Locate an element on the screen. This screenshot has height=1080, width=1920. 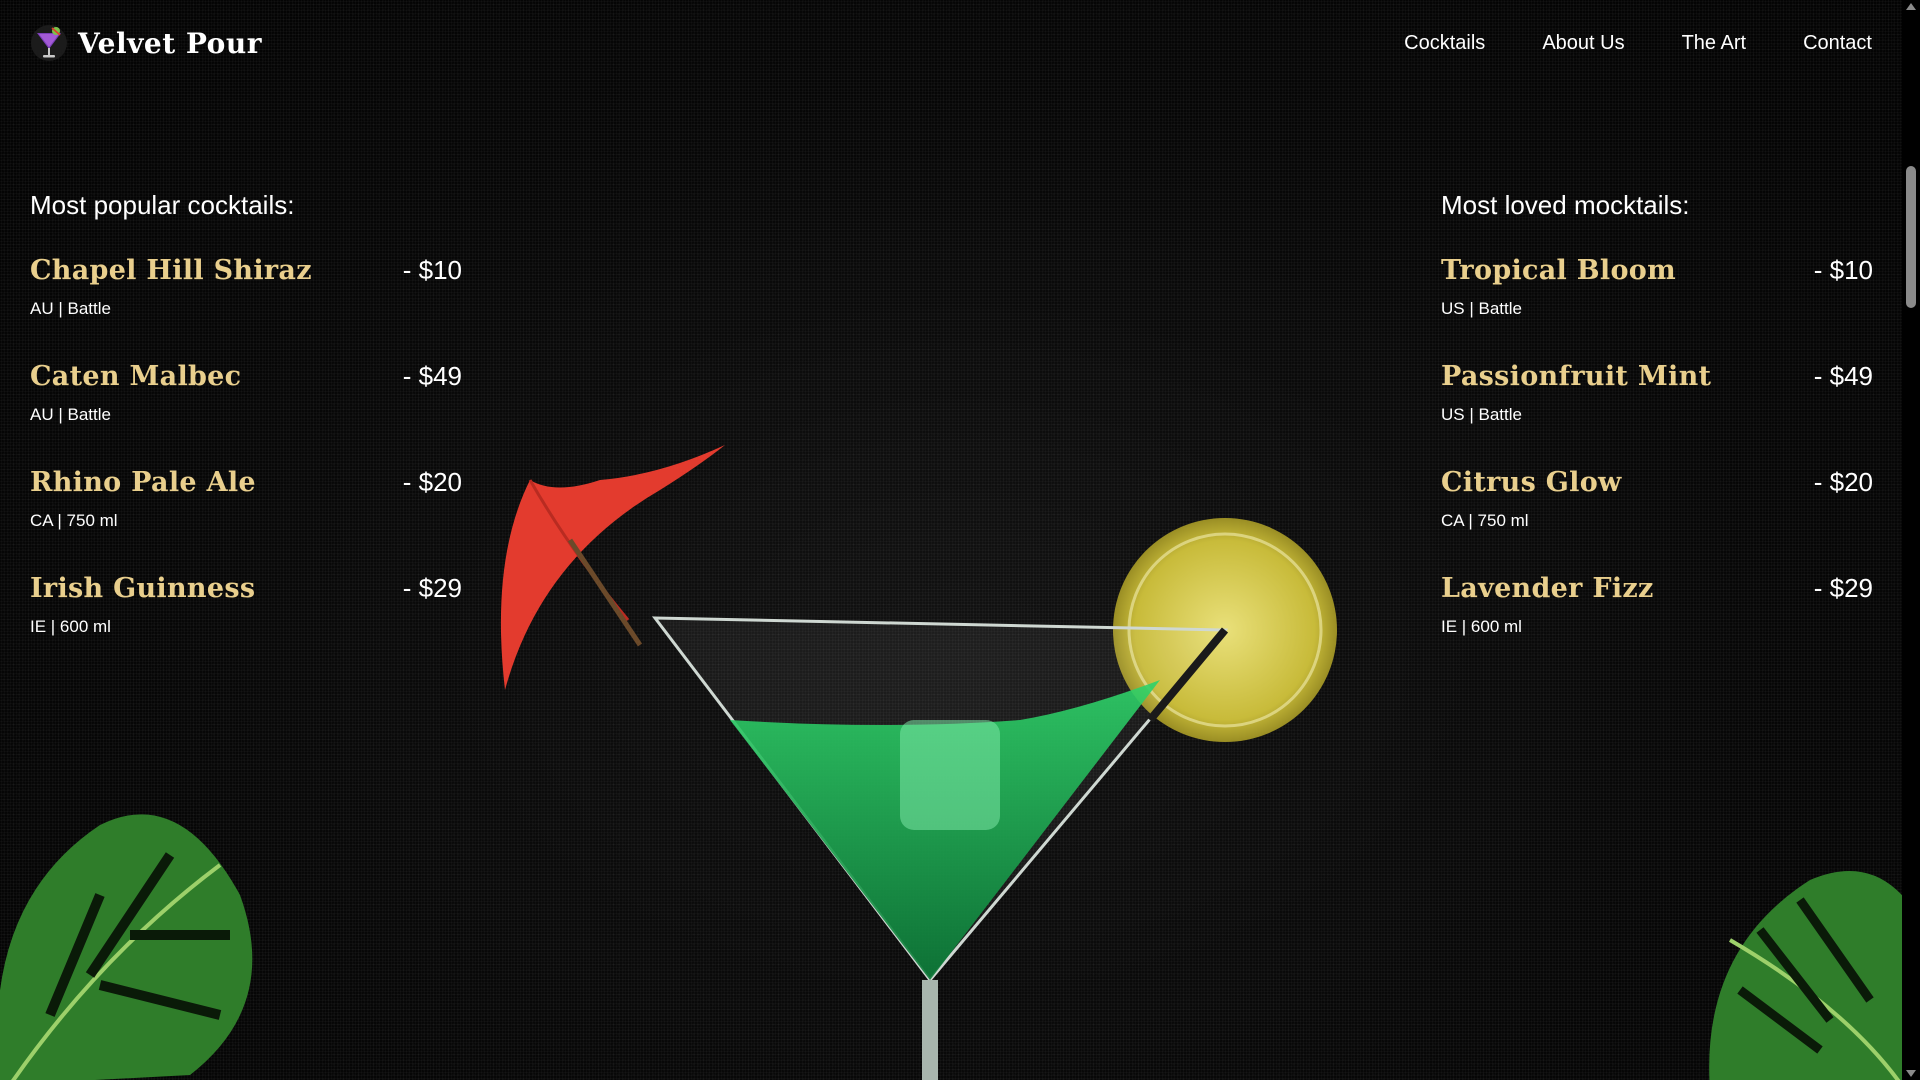
mocktail-item: Lavender Fizz - $29 IE | 600 ml is located at coordinates (1657, 626).